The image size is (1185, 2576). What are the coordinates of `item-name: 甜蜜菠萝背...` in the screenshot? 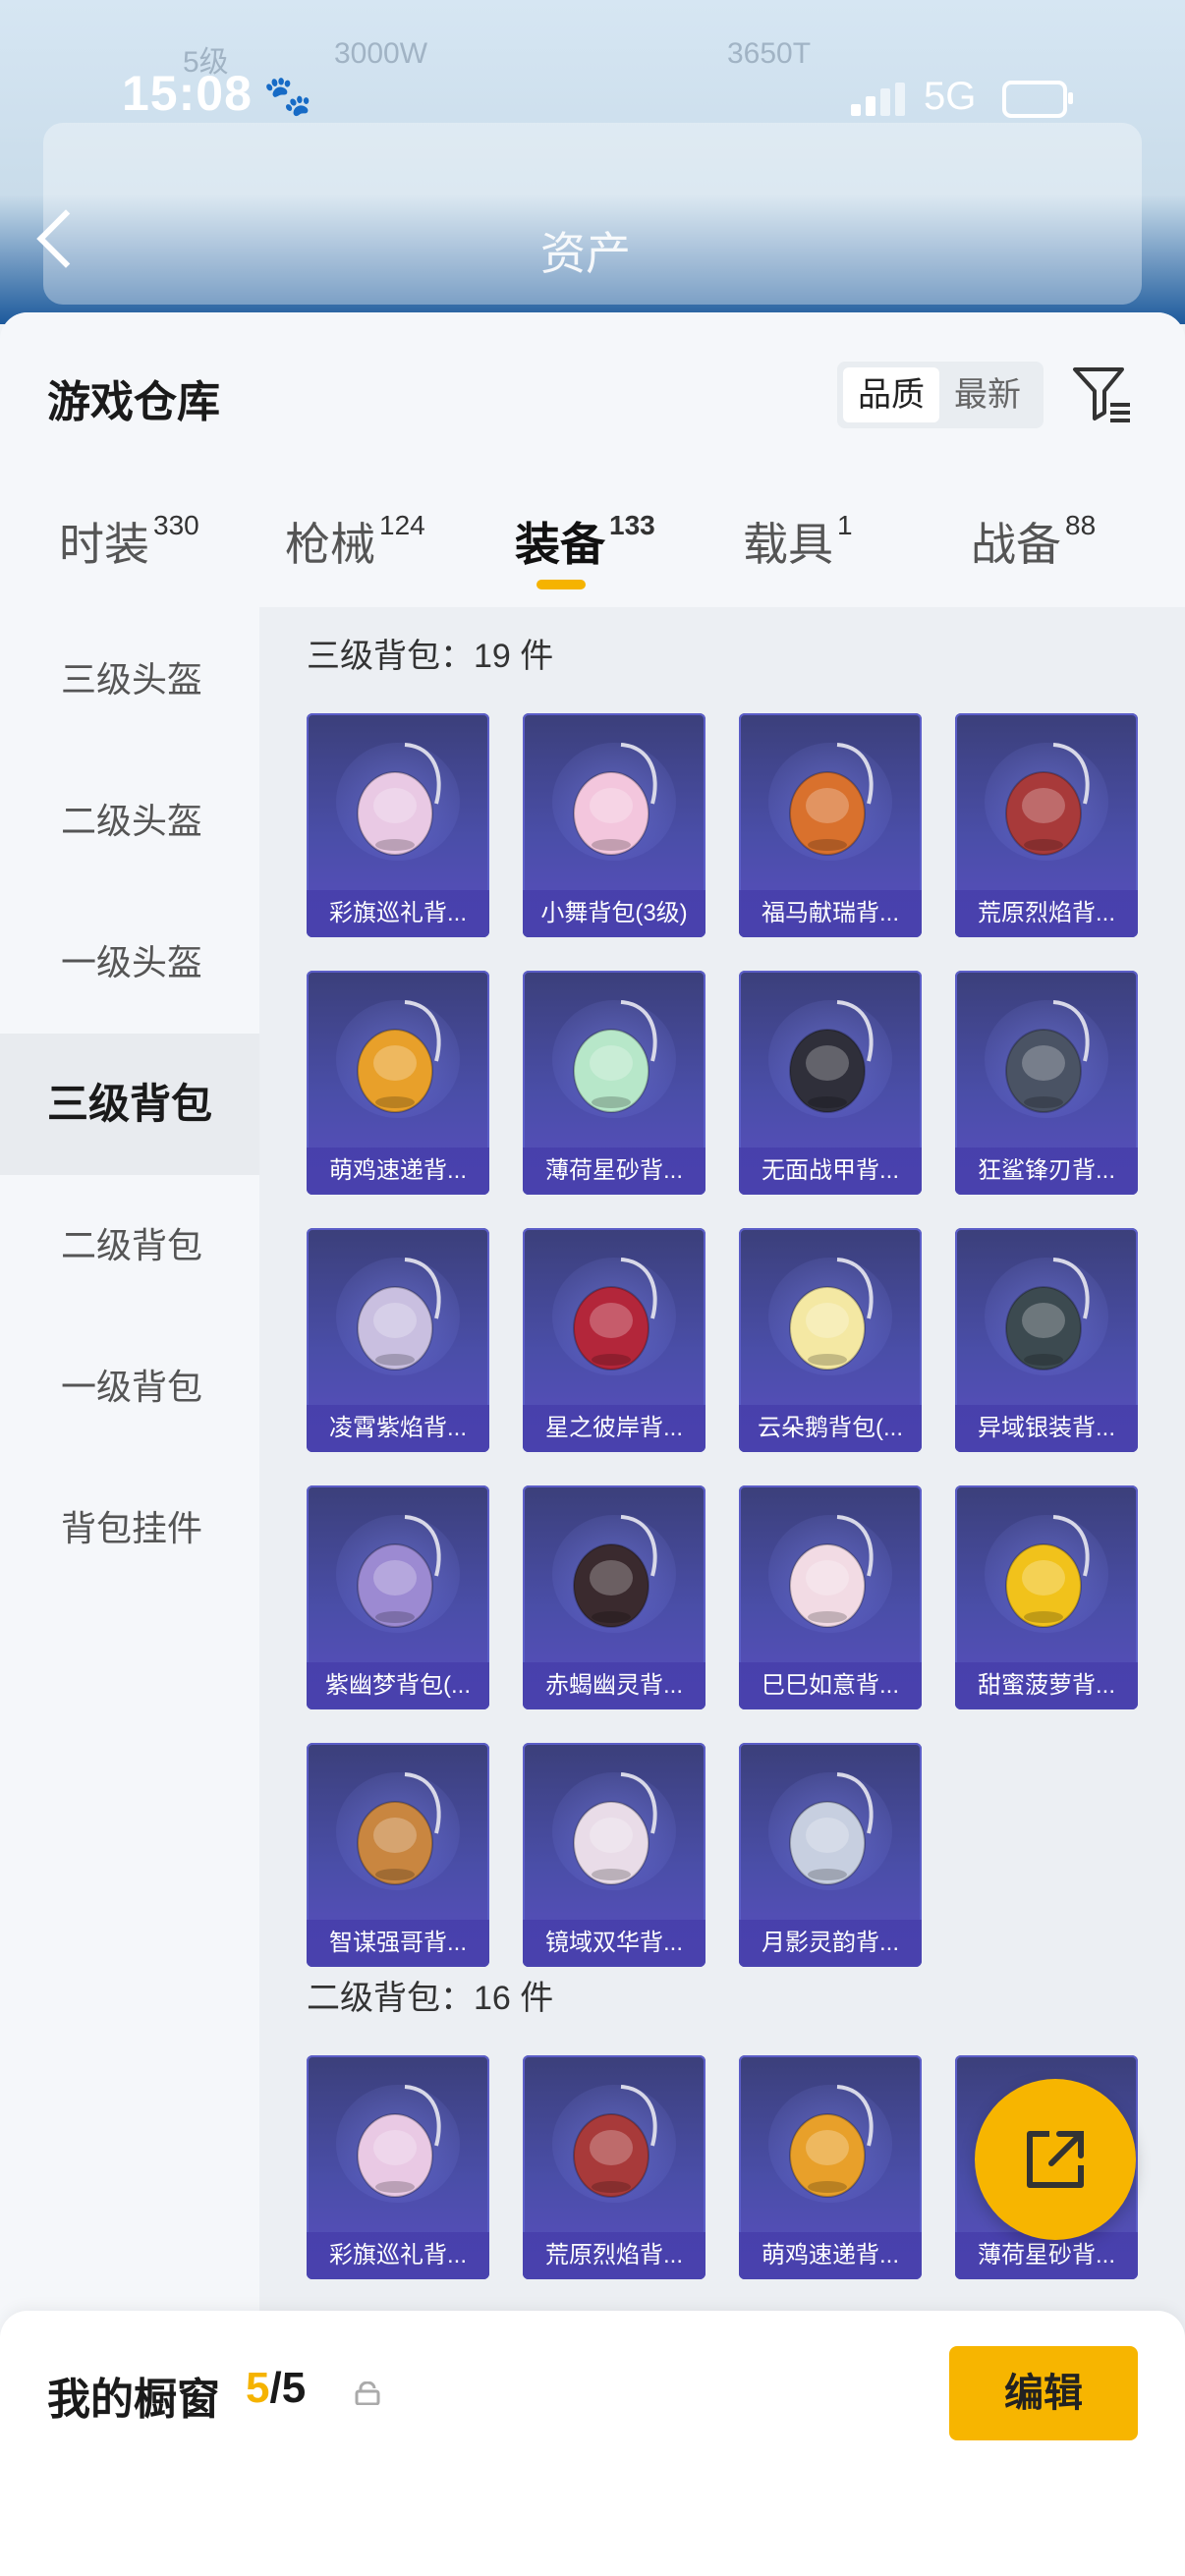 It's located at (1046, 1685).